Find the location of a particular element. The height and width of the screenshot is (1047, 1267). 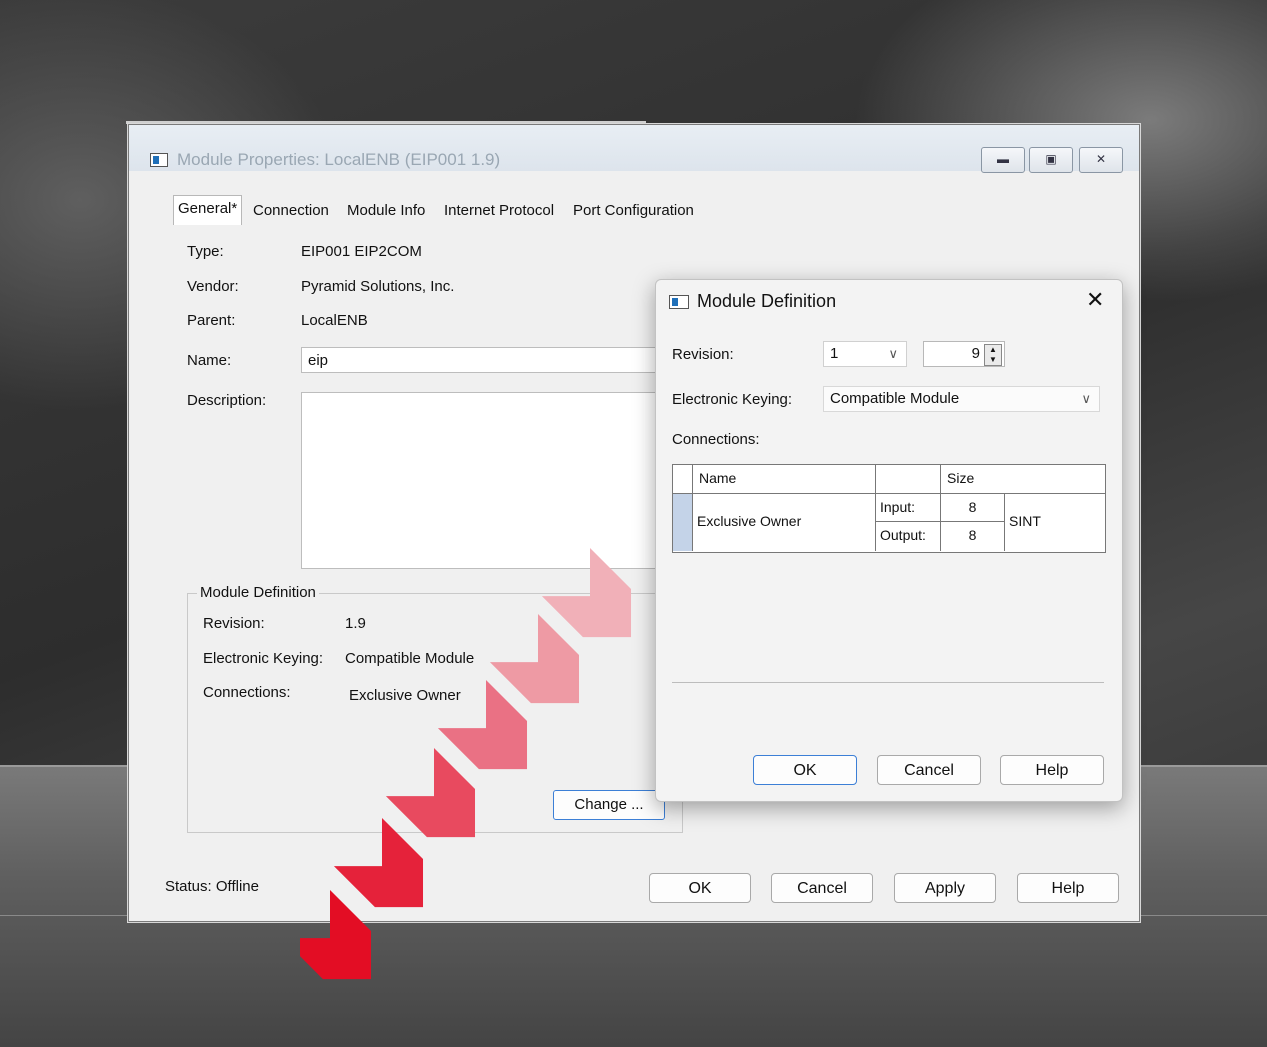

dialog-window-icon is located at coordinates (679, 302).